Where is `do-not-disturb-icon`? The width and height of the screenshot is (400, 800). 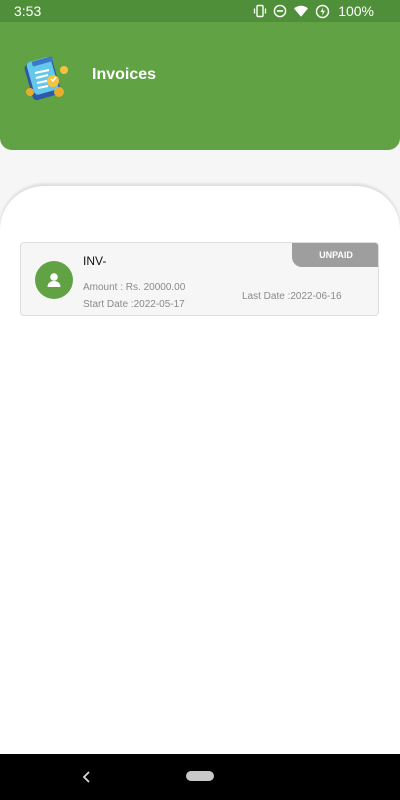 do-not-disturb-icon is located at coordinates (280, 11).